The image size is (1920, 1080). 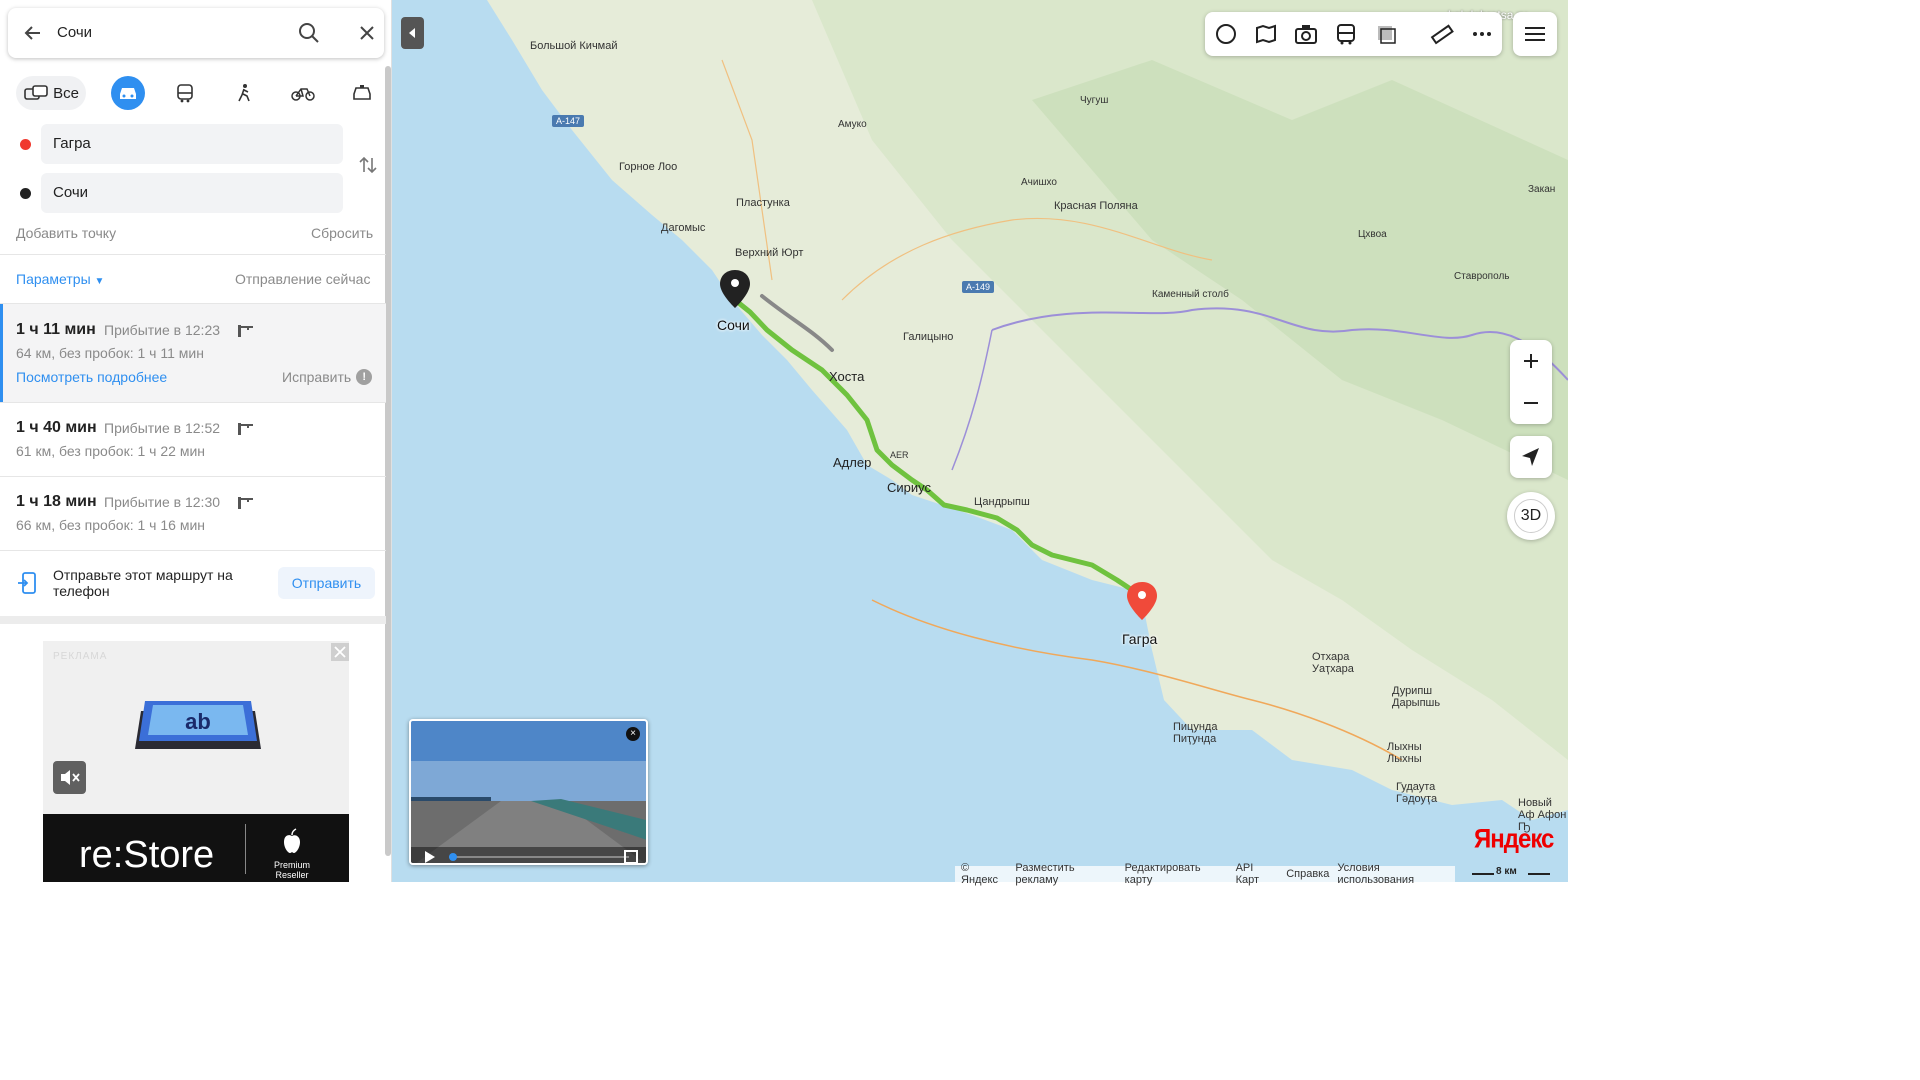 What do you see at coordinates (978, 287) in the screenshot?
I see `road-shield-a149: A-149` at bounding box center [978, 287].